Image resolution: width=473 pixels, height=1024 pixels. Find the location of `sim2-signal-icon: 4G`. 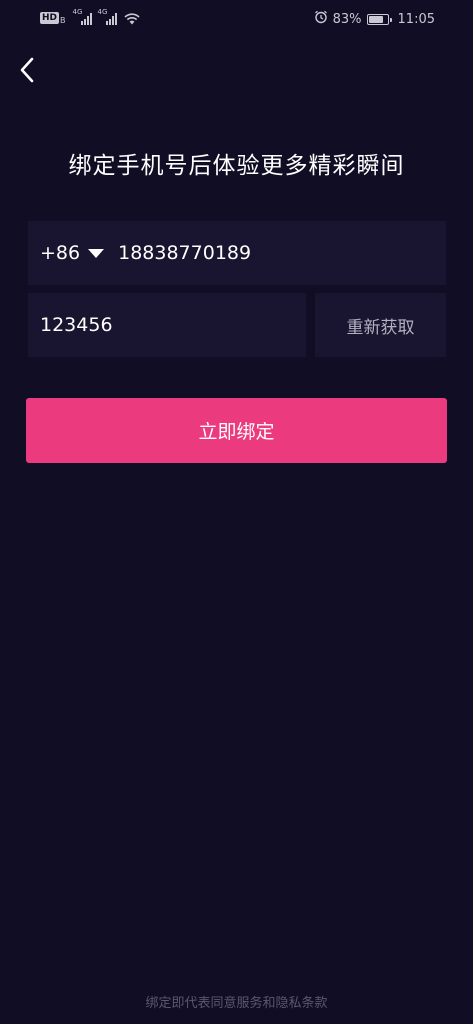

sim2-signal-icon: 4G is located at coordinates (107, 16).